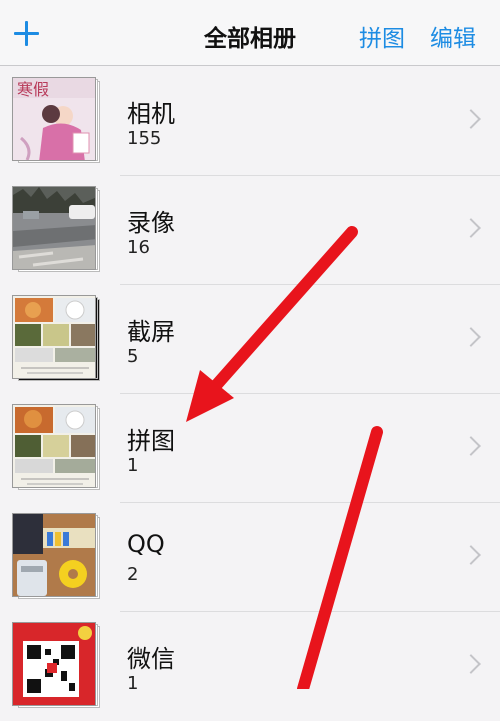 This screenshot has width=500, height=721. What do you see at coordinates (382, 36) in the screenshot?
I see `puzzle-button: 拼图` at bounding box center [382, 36].